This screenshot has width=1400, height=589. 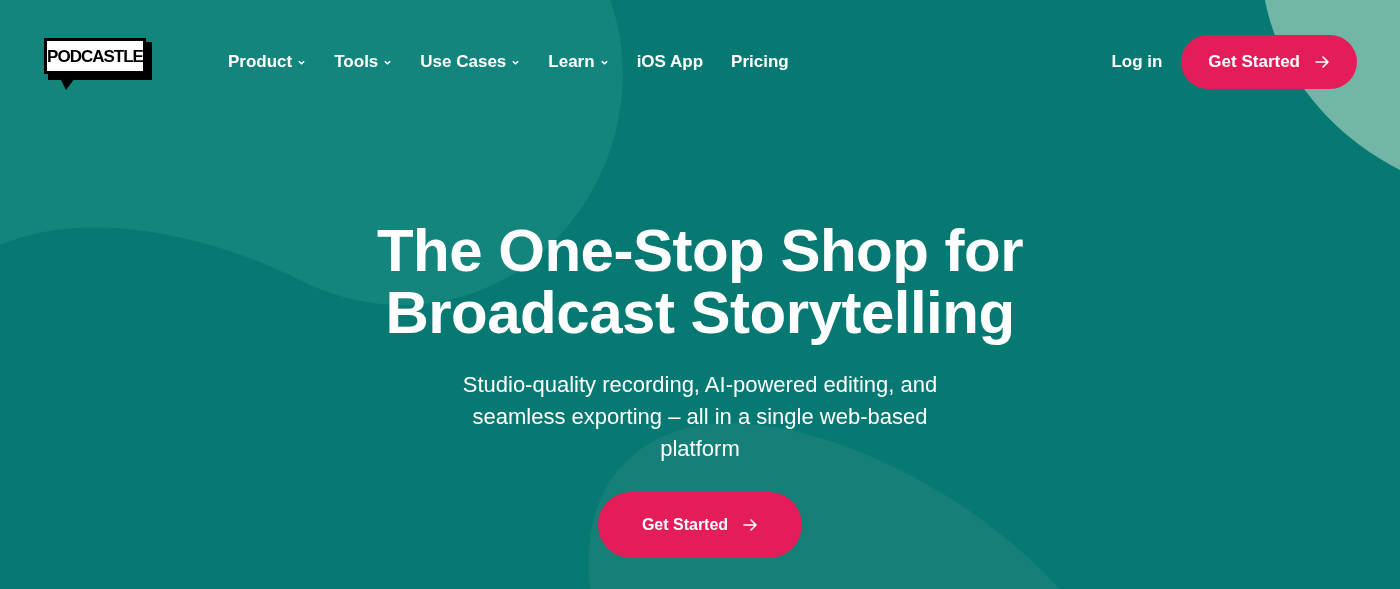 I want to click on nav-link: Pricing, so click(x=760, y=62).